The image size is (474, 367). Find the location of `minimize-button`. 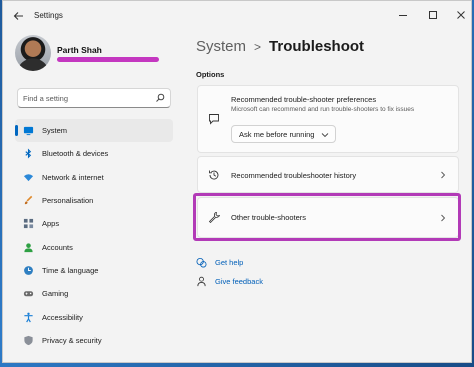

minimize-button is located at coordinates (403, 15).